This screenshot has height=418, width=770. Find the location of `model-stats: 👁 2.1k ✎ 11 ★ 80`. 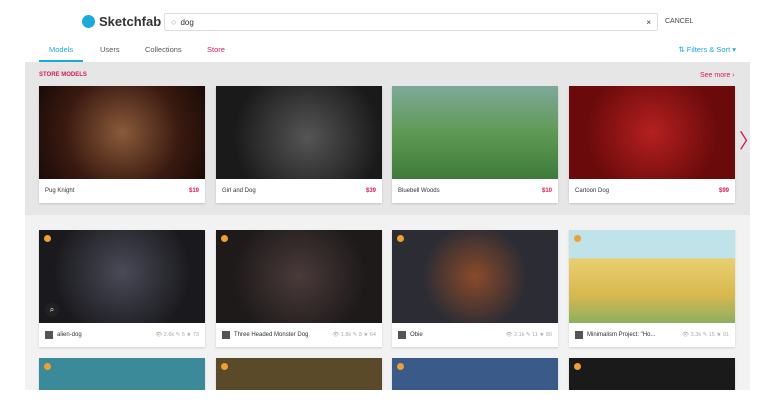

model-stats: 👁 2.1k ✎ 11 ★ 80 is located at coordinates (528, 335).